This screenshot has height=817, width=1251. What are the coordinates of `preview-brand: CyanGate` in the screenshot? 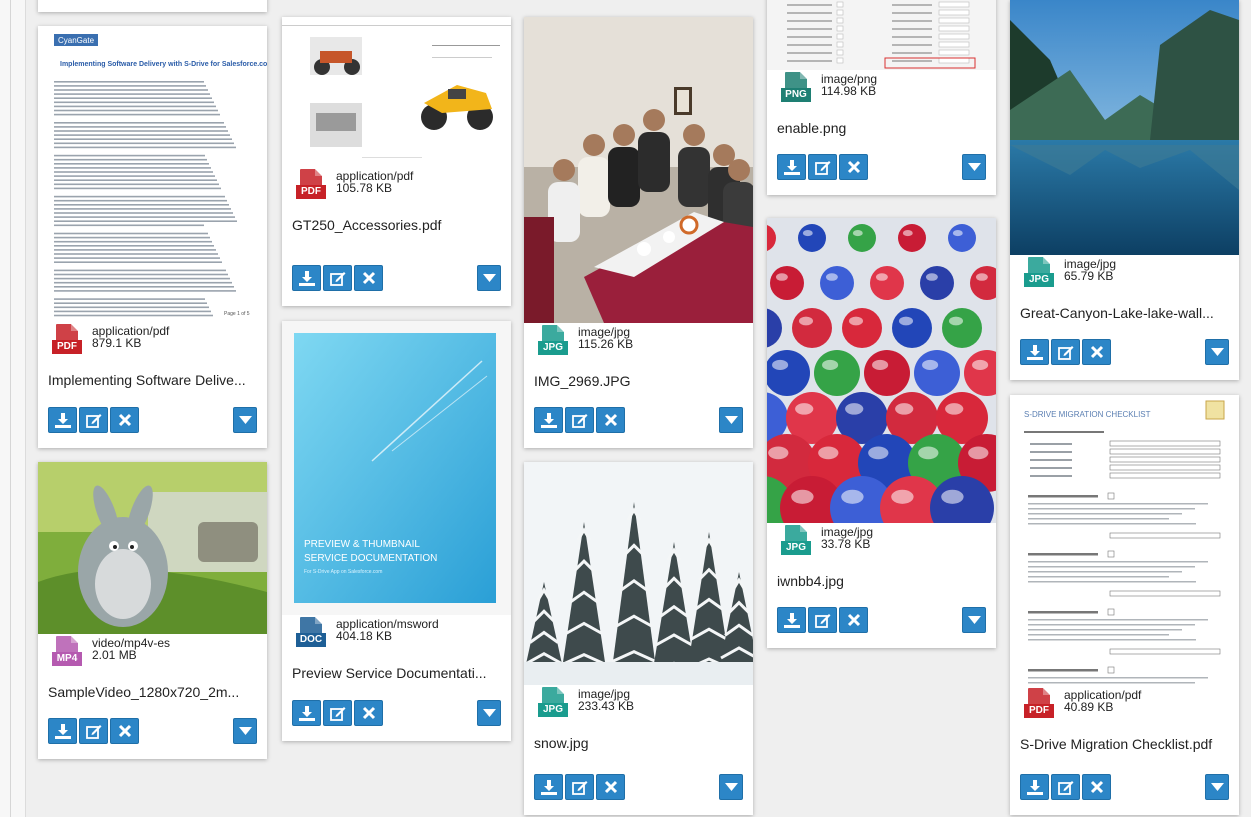 It's located at (76, 40).